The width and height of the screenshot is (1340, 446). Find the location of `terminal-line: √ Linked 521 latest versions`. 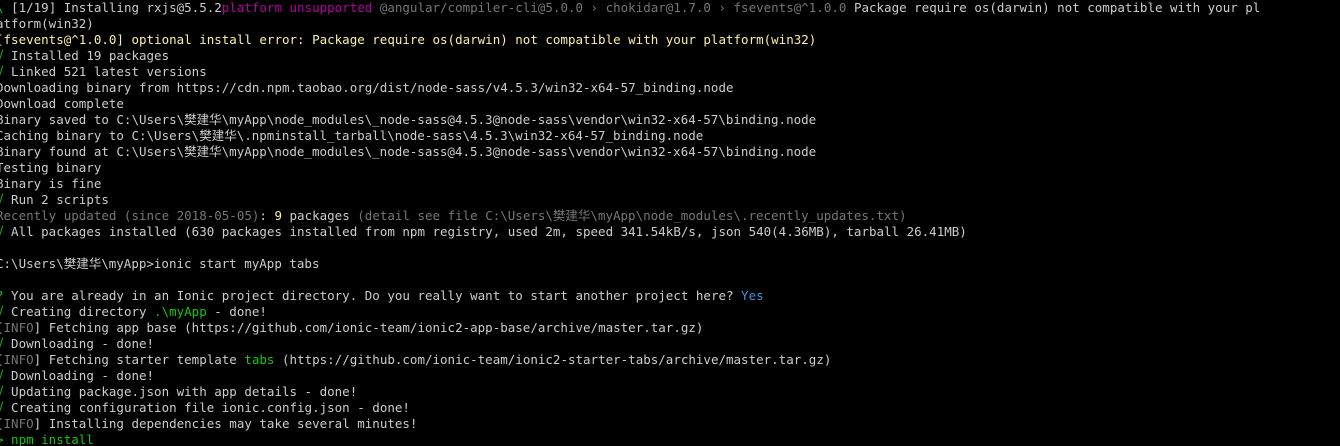

terminal-line: √ Linked 521 latest versions is located at coordinates (670, 72).